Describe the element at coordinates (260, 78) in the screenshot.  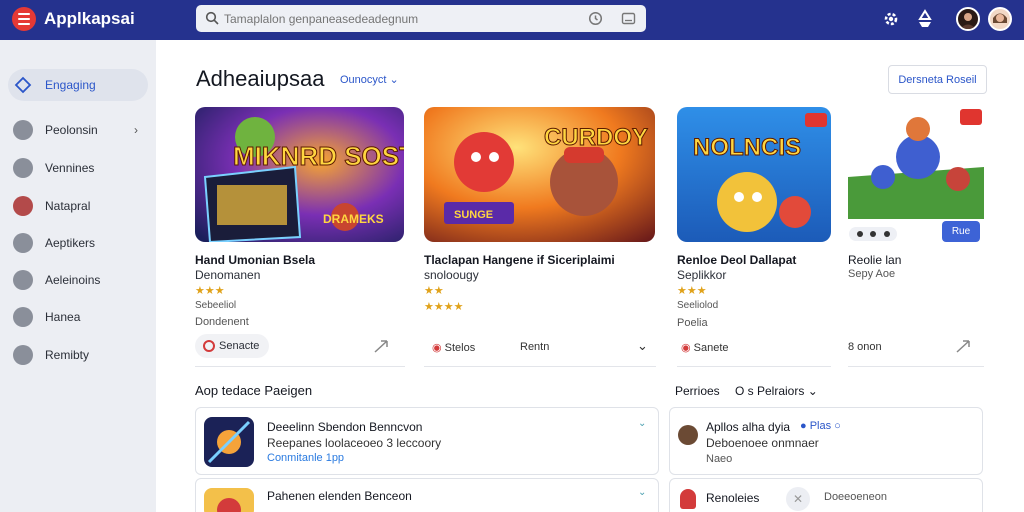
I see `page-title: Adheaiupsaa` at that location.